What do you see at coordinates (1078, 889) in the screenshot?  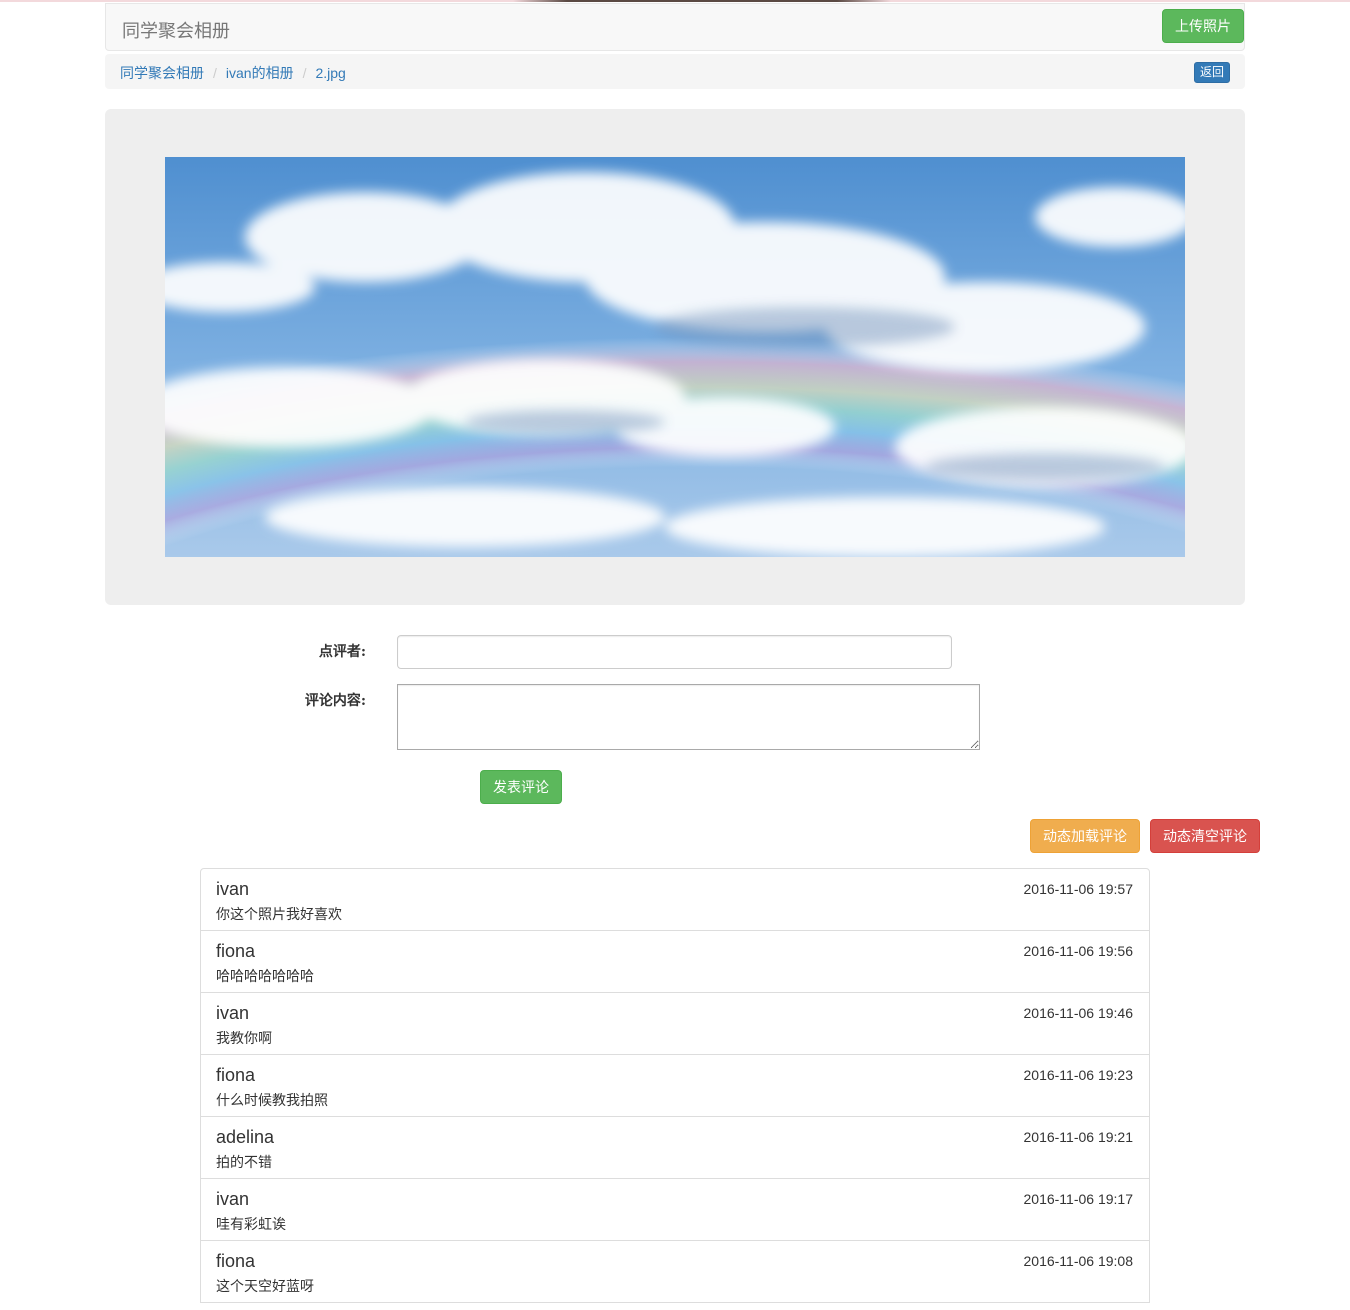 I see `comment-timestamp: 2016-11-06 19:57` at bounding box center [1078, 889].